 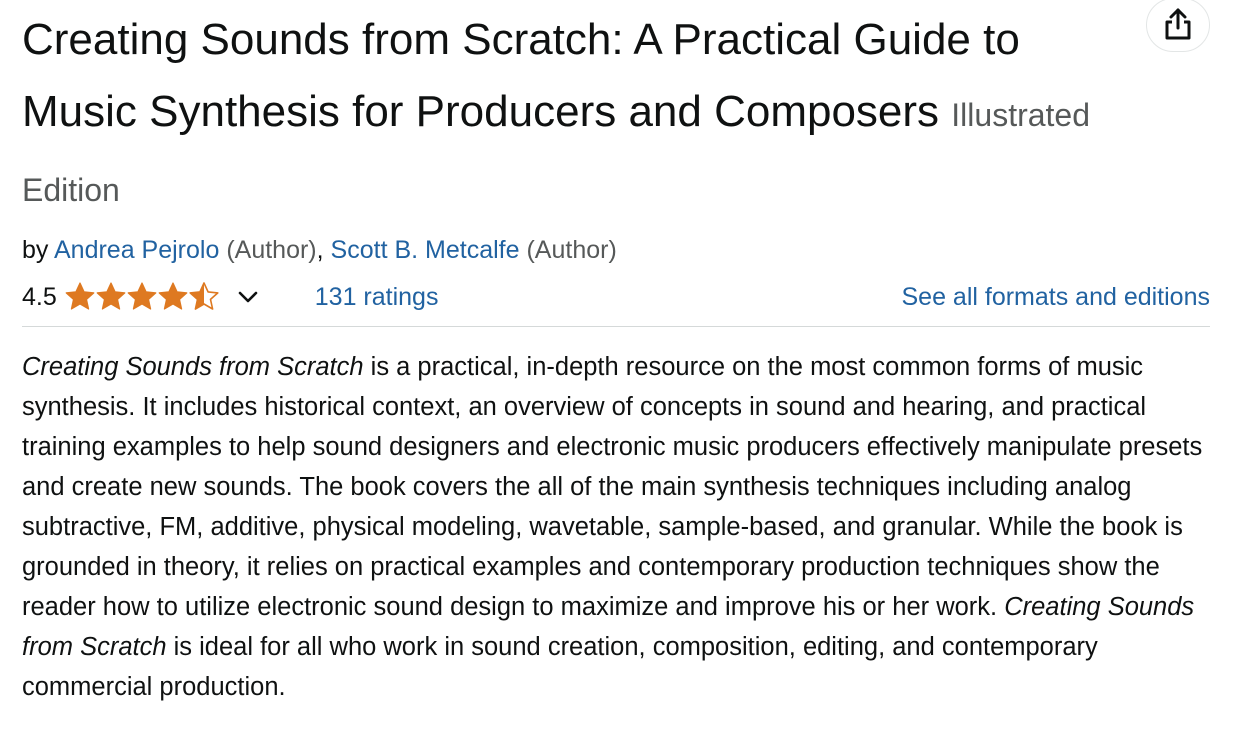 What do you see at coordinates (39, 296) in the screenshot?
I see `rating-value: 4.5` at bounding box center [39, 296].